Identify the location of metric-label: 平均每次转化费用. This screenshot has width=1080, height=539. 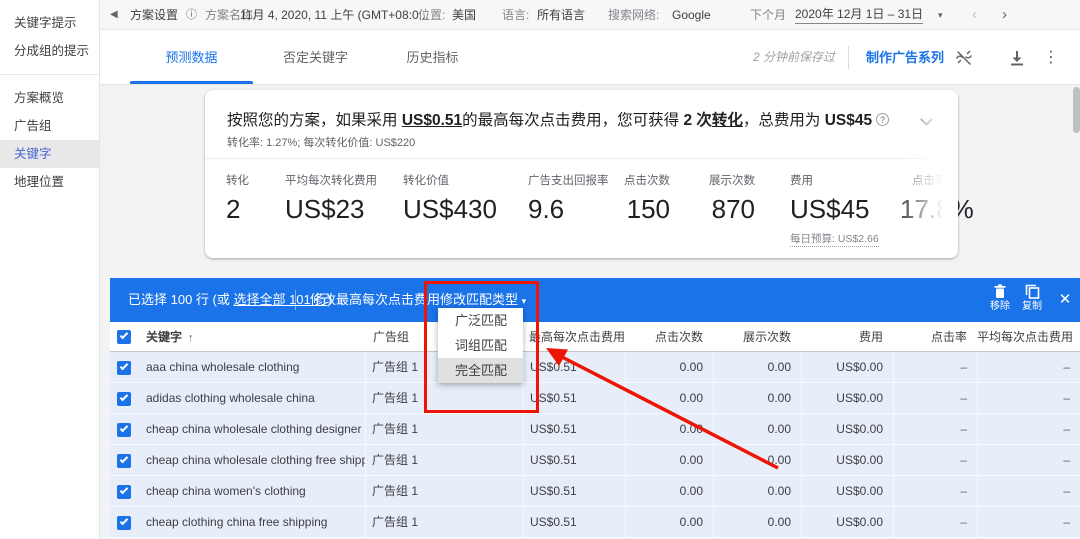
(331, 181).